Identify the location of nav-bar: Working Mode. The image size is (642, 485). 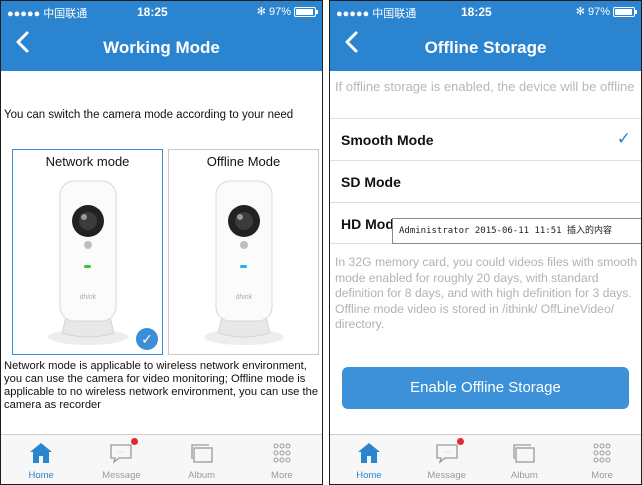
(161, 46).